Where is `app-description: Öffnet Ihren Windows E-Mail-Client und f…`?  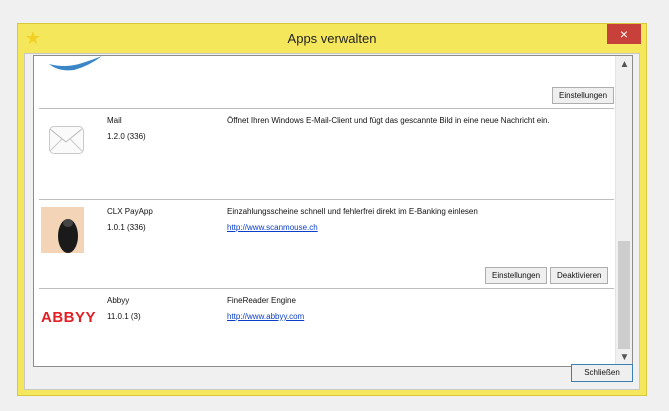 app-description: Öffnet Ihren Windows E-Mail-Client und f… is located at coordinates (388, 120).